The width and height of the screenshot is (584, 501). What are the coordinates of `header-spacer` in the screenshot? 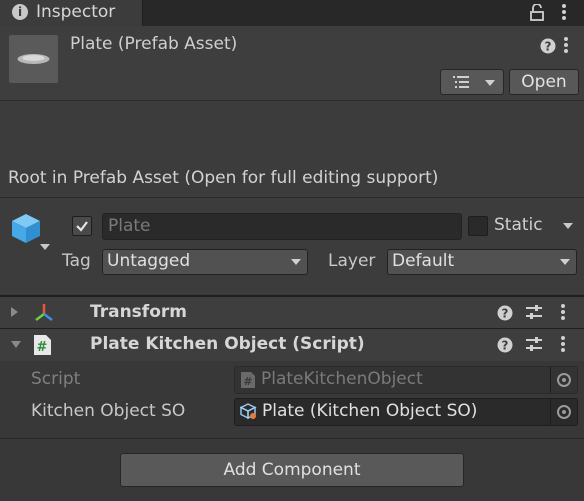 It's located at (292, 131).